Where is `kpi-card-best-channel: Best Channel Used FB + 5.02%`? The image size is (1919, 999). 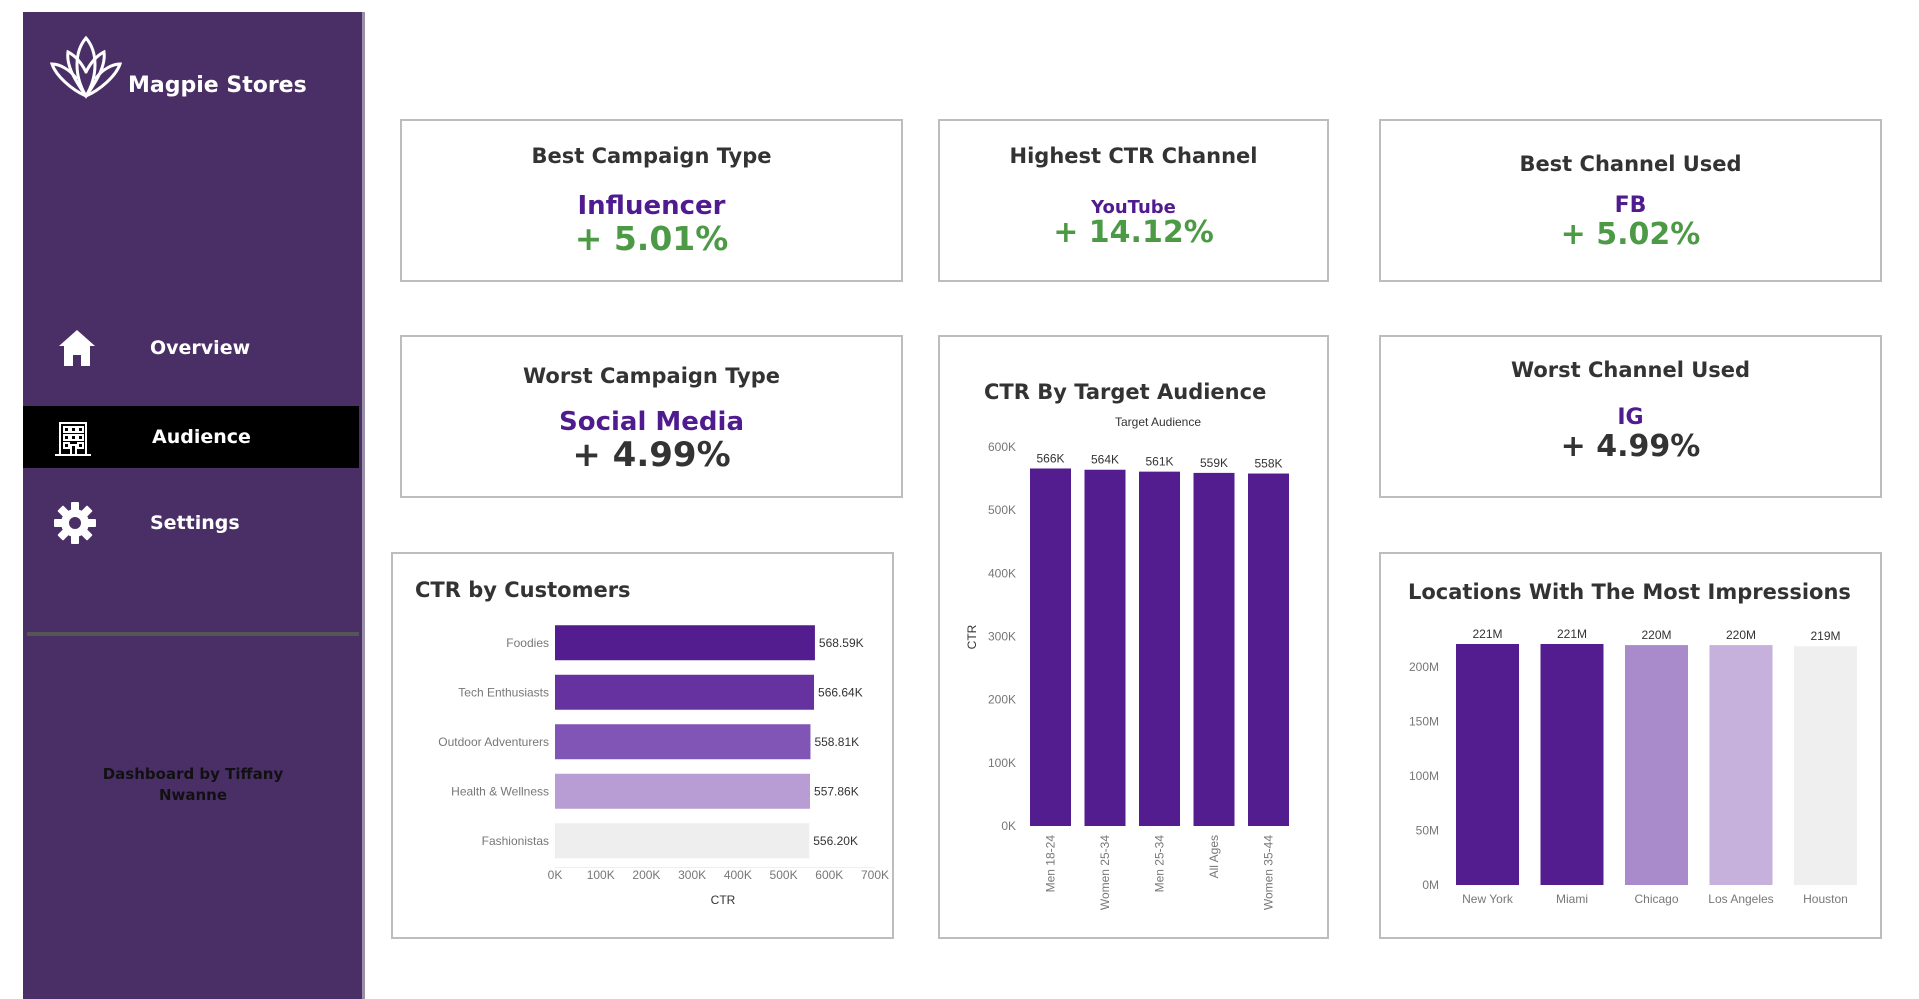 kpi-card-best-channel: Best Channel Used FB + 5.02% is located at coordinates (1630, 200).